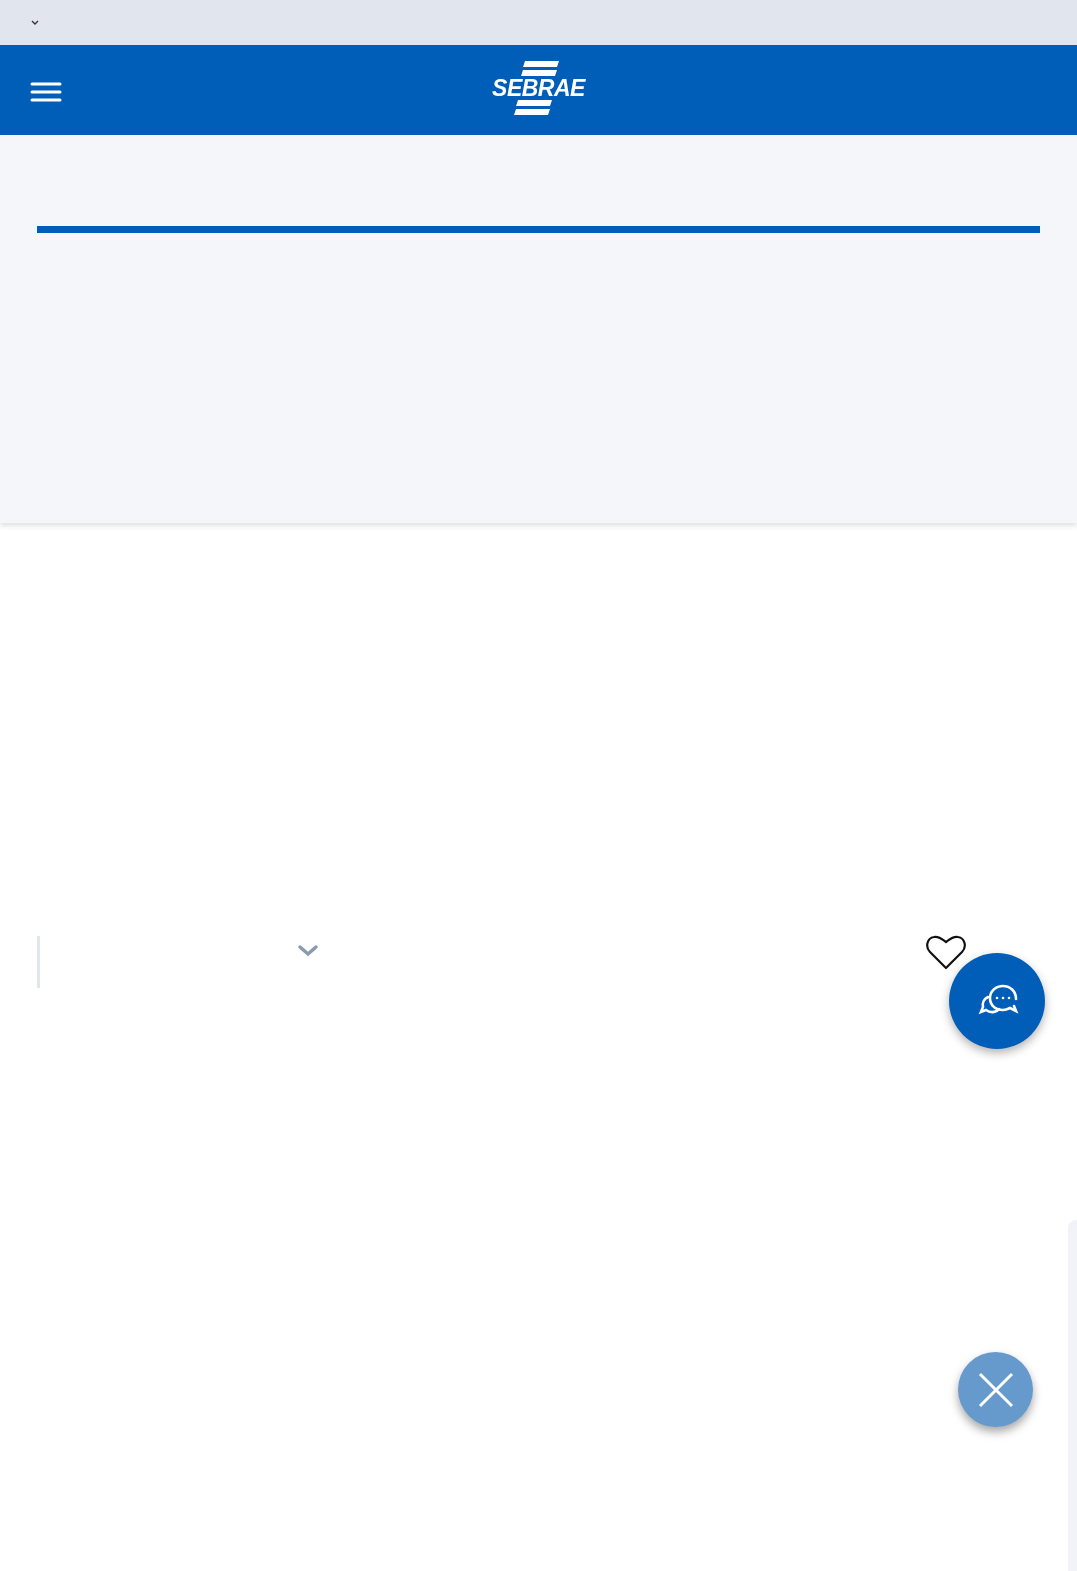 The width and height of the screenshot is (1077, 1571). I want to click on logo: SEBRAE, so click(538, 90).